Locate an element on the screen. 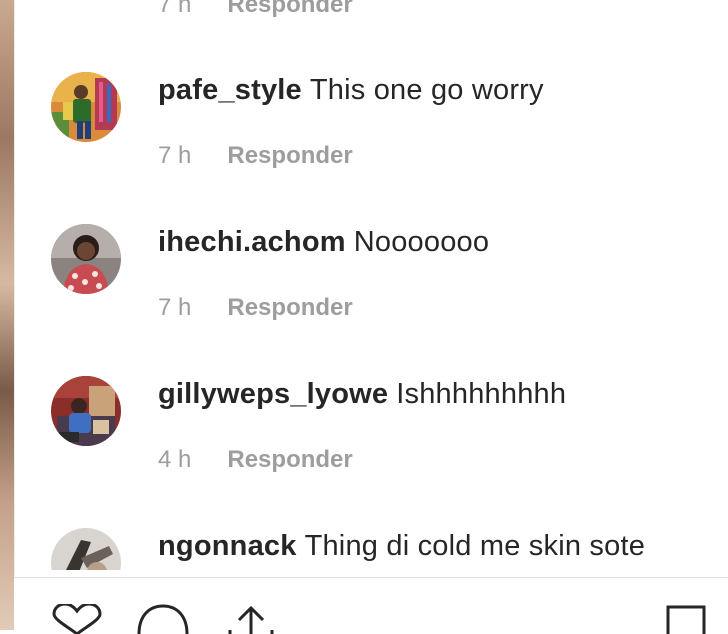  comment-body: Ishhhhhhhhh is located at coordinates (481, 394).